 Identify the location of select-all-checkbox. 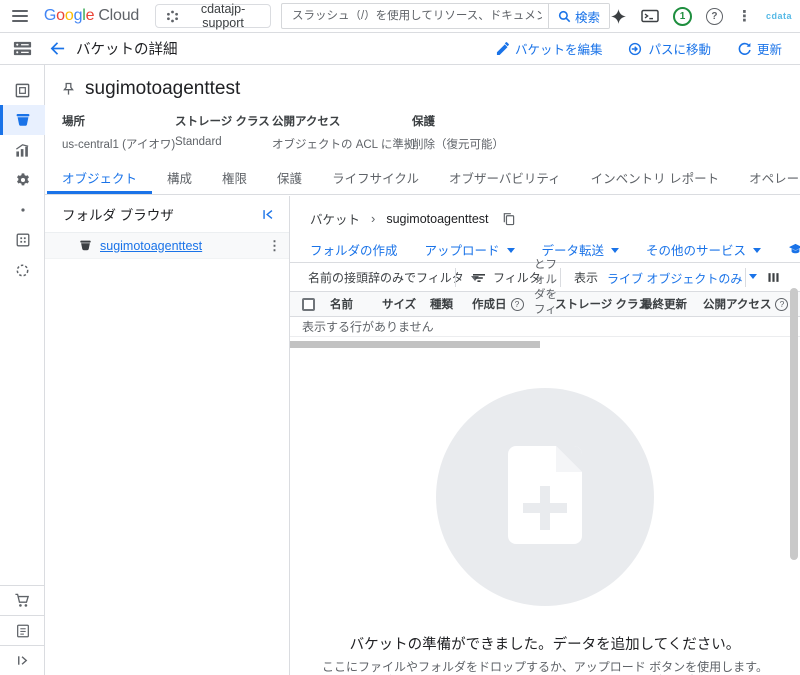
(308, 304).